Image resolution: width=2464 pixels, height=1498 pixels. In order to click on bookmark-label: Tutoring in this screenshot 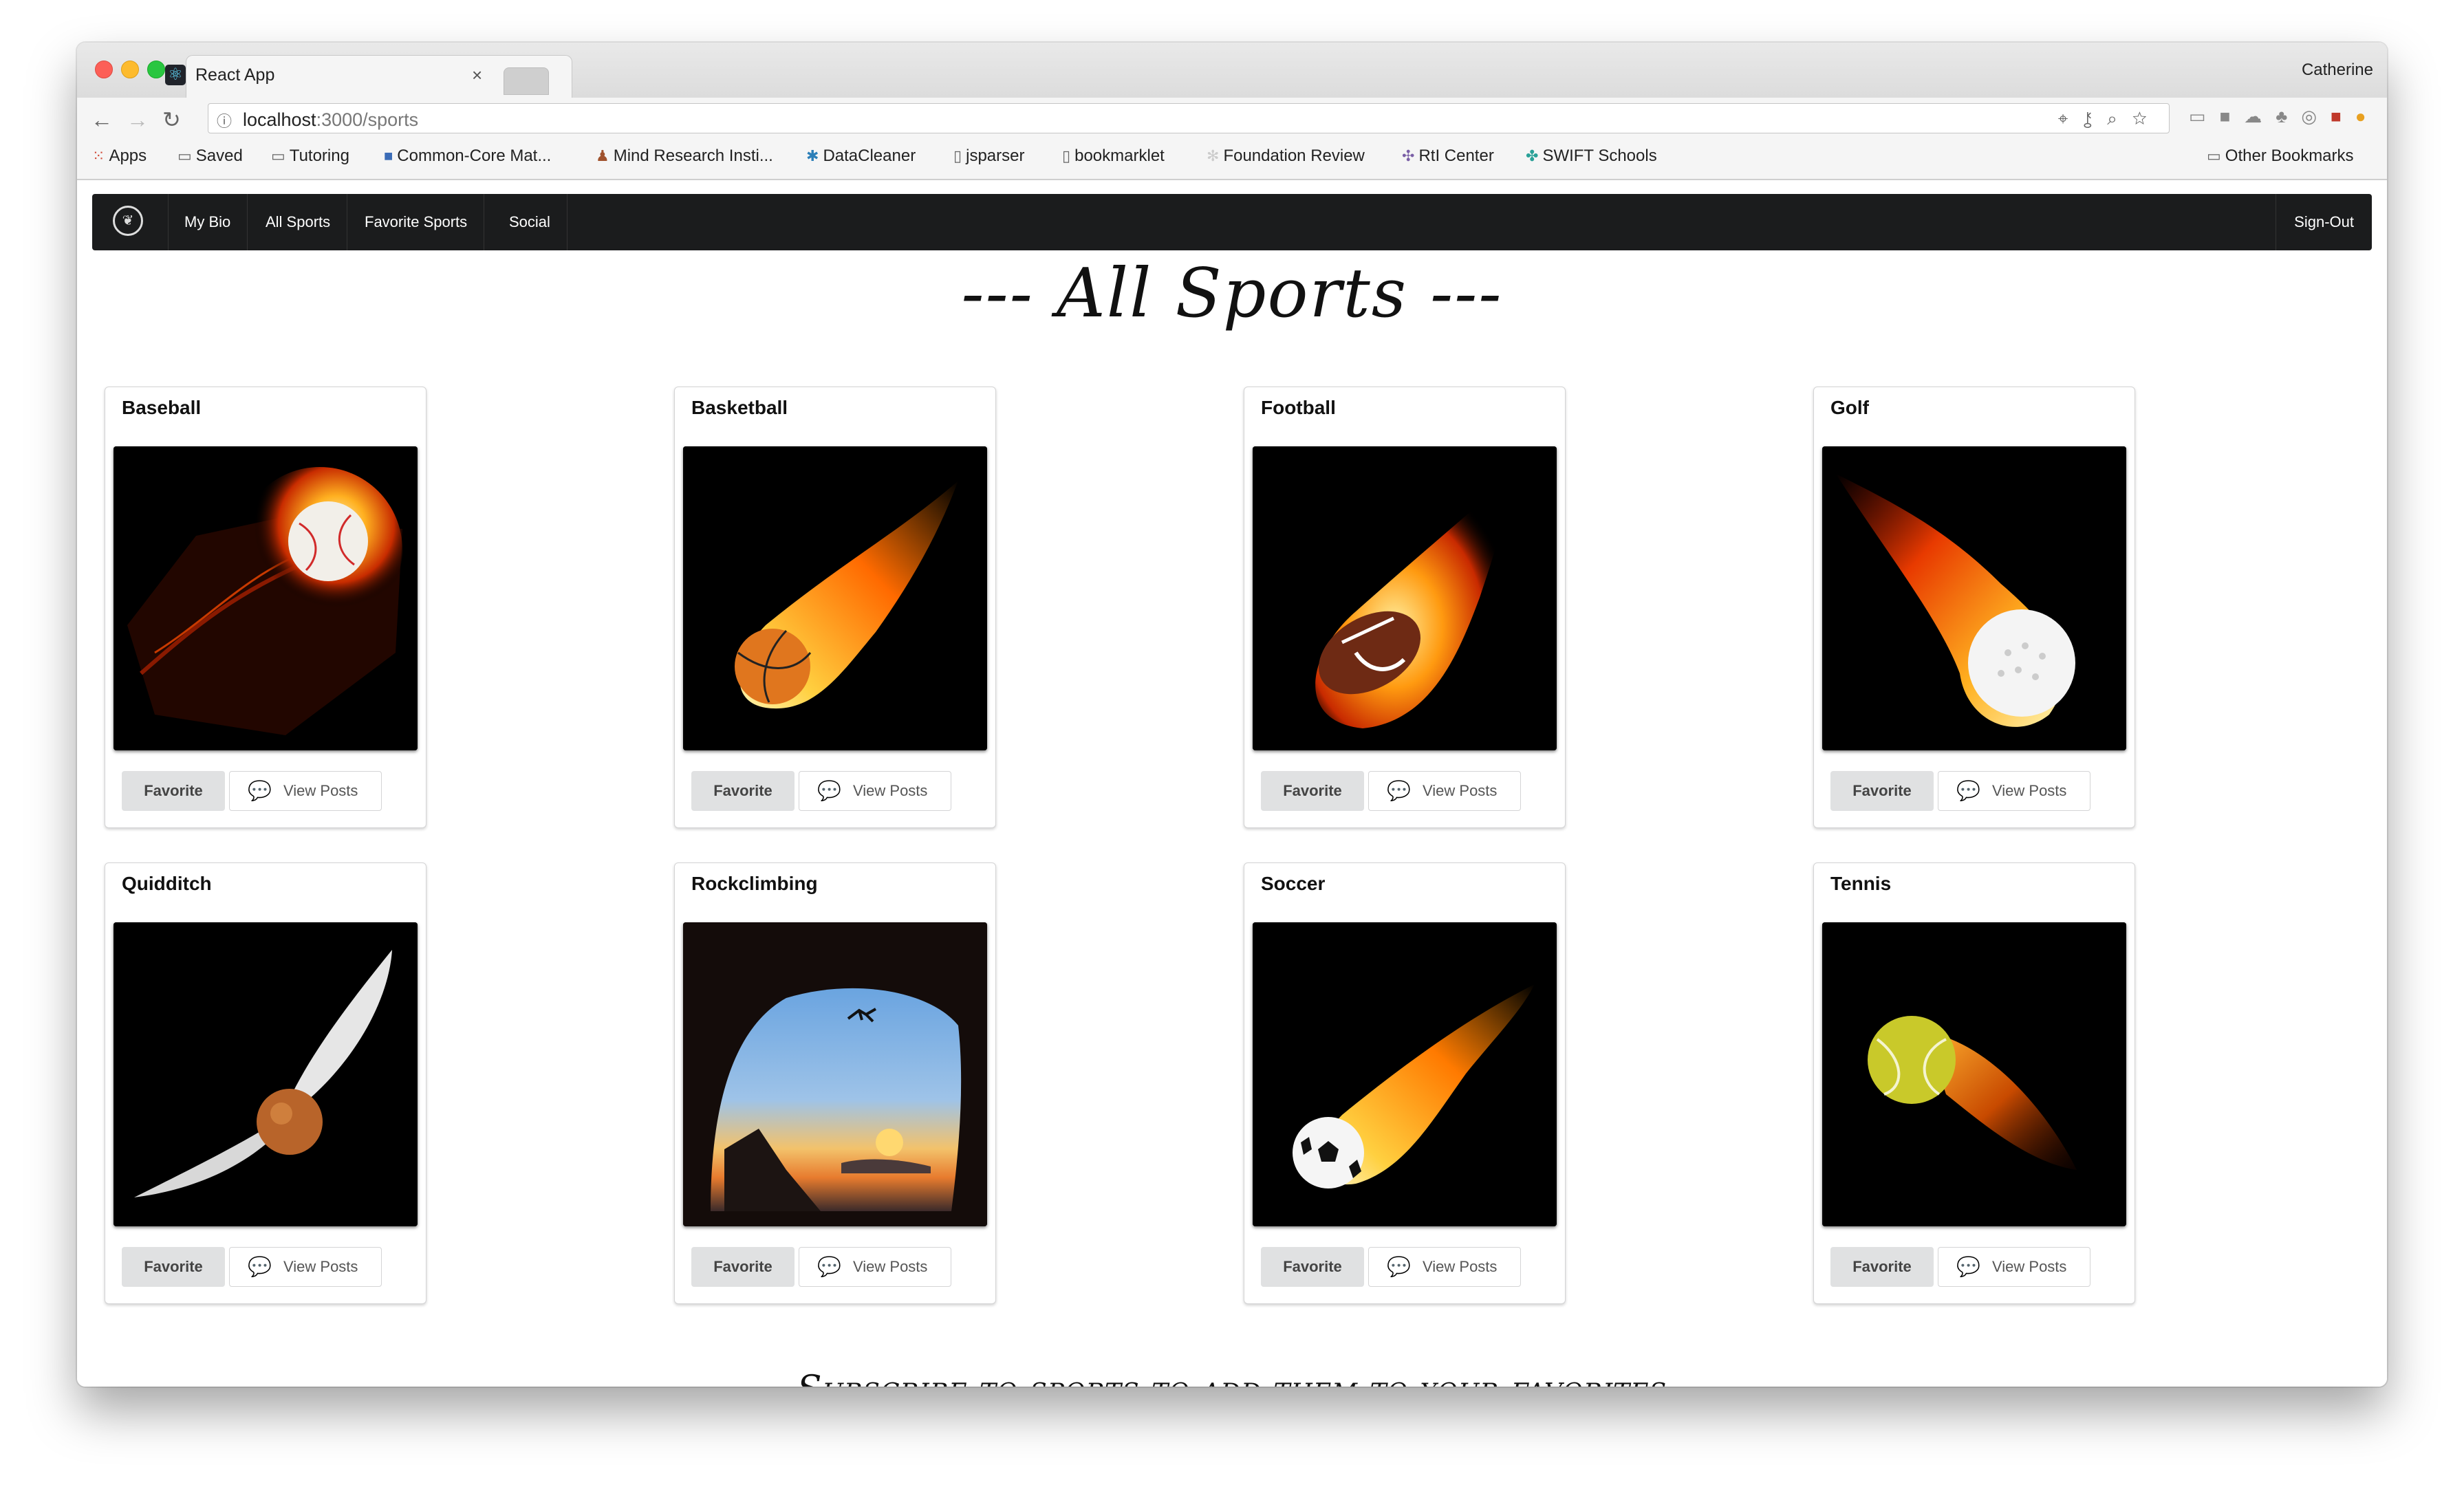, I will do `click(319, 155)`.